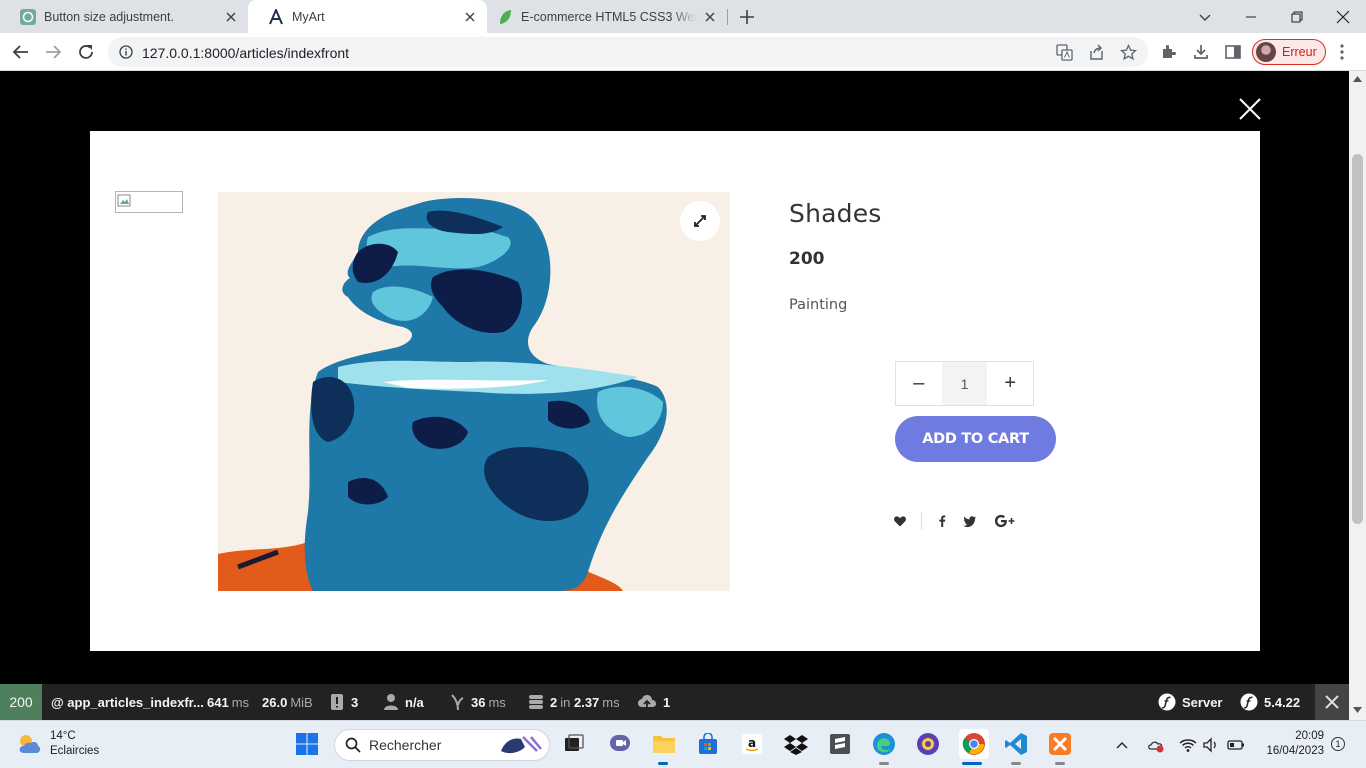 This screenshot has height=768, width=1366. Describe the element at coordinates (1338, 744) in the screenshot. I see `notification-badge: 1` at that location.